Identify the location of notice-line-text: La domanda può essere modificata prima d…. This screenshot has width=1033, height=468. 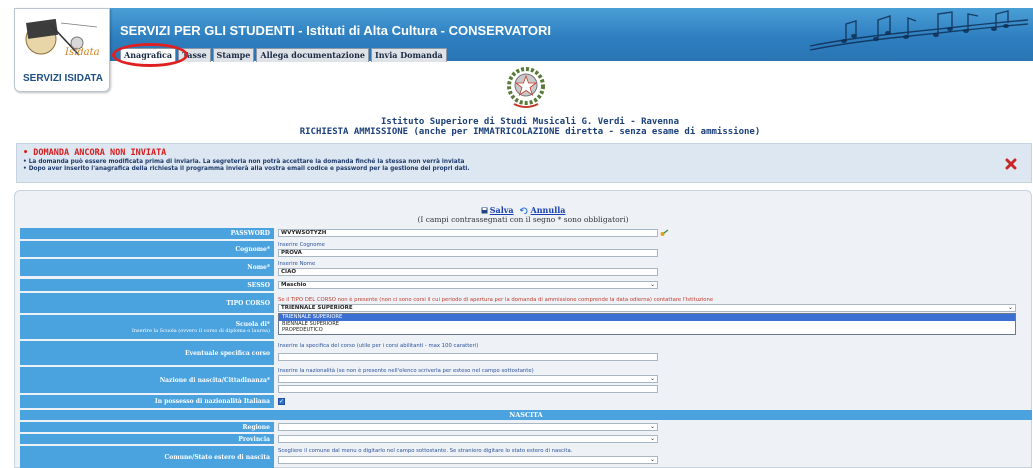
(246, 162).